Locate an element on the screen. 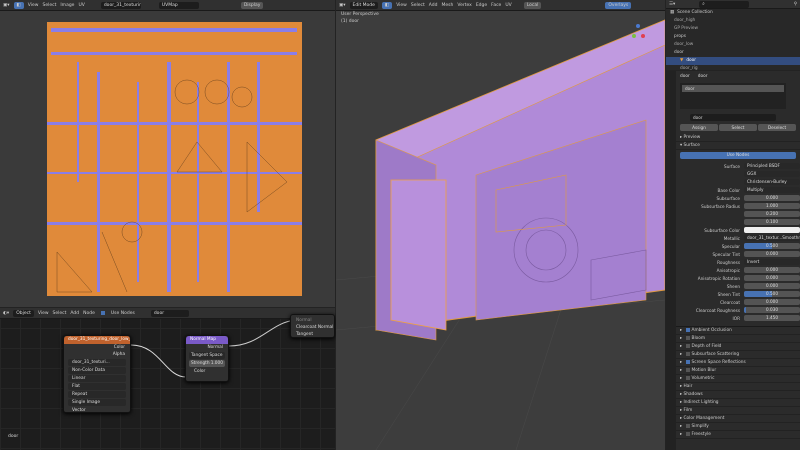 The width and height of the screenshot is (800, 450). space-select: Tangent Space is located at coordinates (207, 355).